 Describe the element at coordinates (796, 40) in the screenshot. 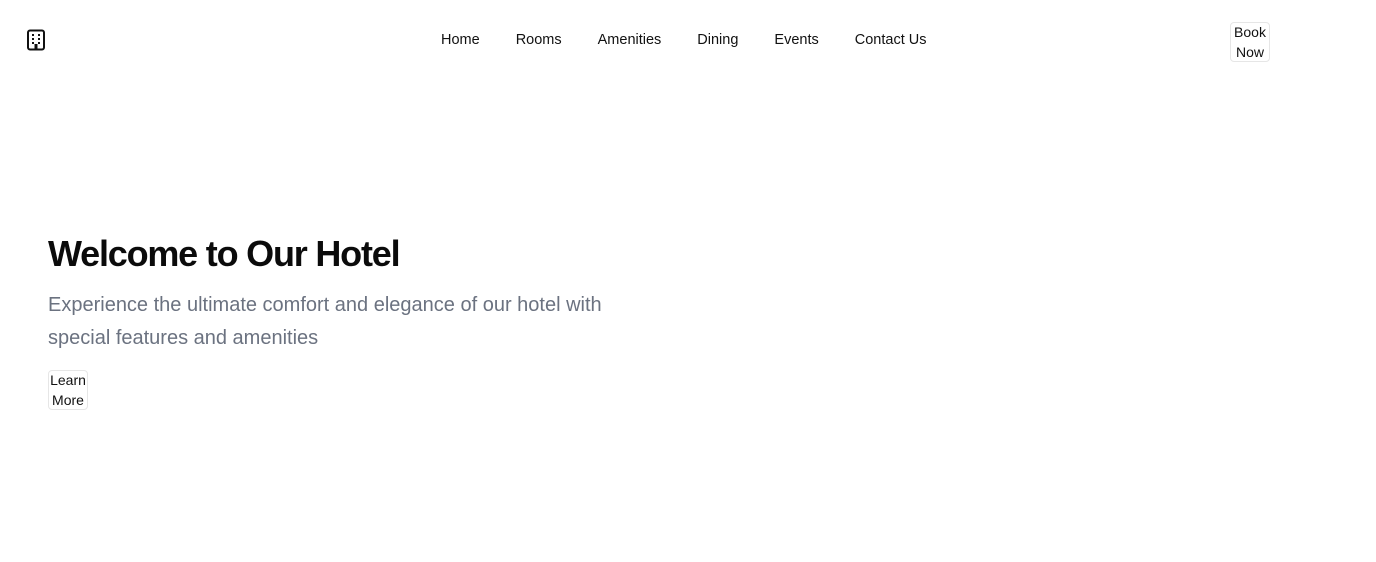

I see `nav-events: Events` at that location.